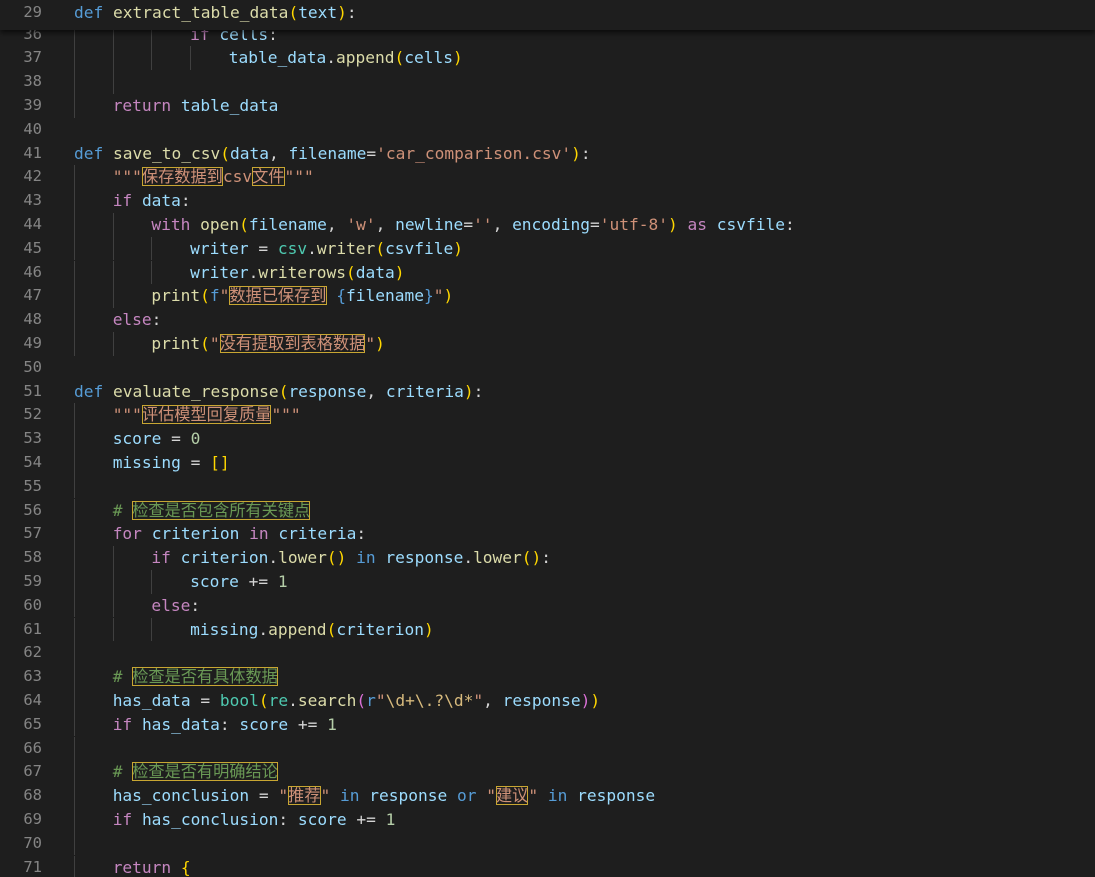 This screenshot has height=877, width=1095. Describe the element at coordinates (286, 415) in the screenshot. I see `code-token: """` at that location.